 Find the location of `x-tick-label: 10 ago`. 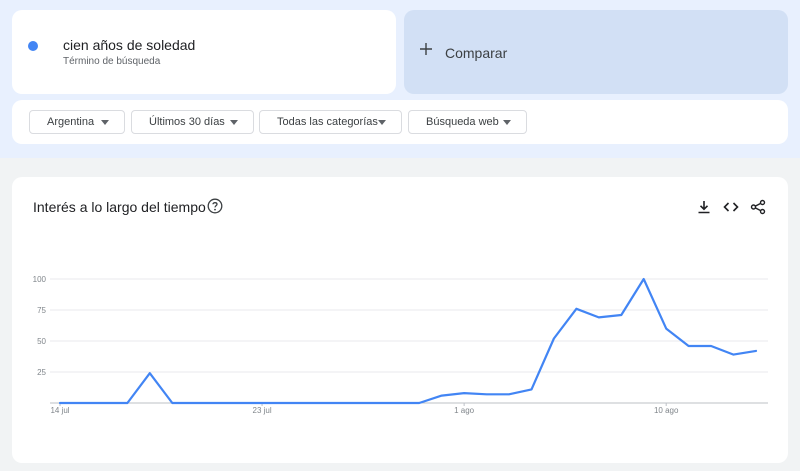

x-tick-label: 10 ago is located at coordinates (666, 410).